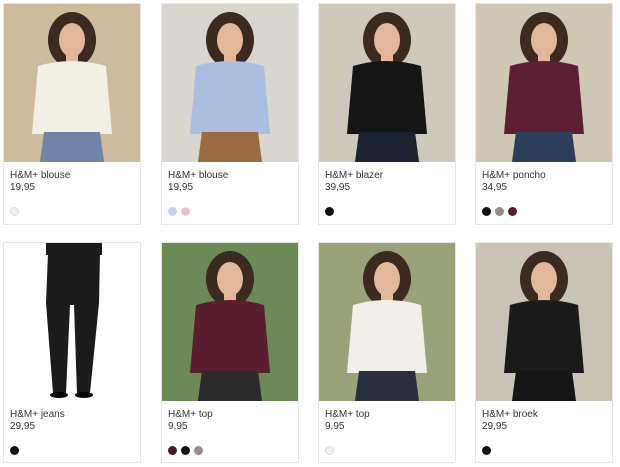  Describe the element at coordinates (230, 83) in the screenshot. I see `model-light-blue-blouse-photo` at that location.